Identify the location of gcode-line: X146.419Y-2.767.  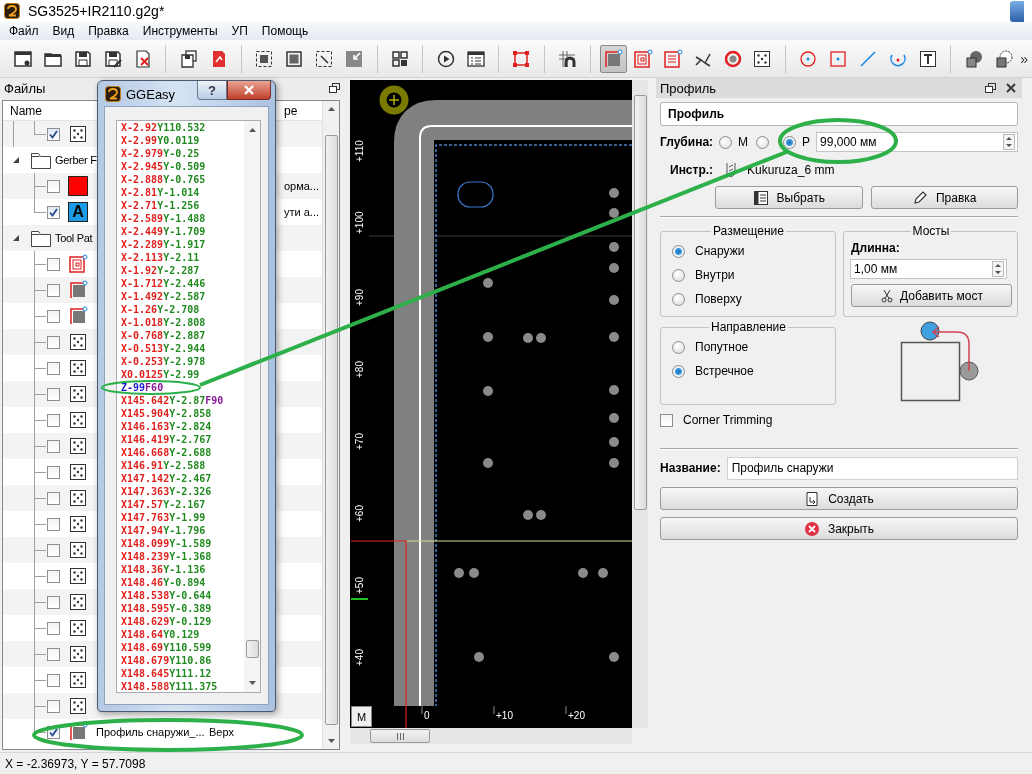
(166, 440).